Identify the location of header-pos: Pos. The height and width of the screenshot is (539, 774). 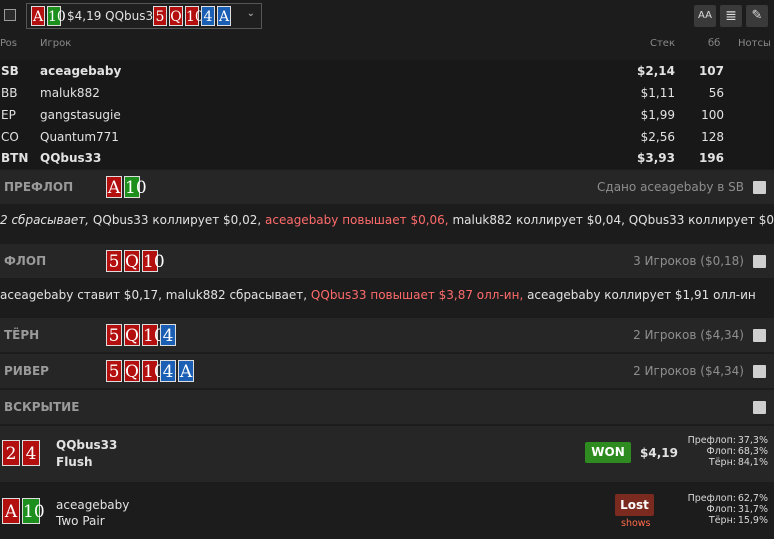
(9, 43).